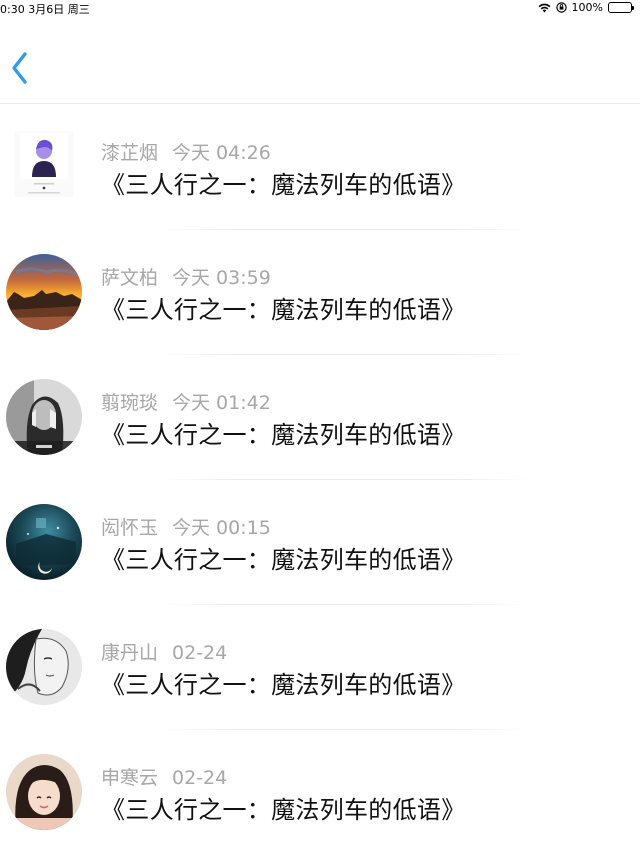 This screenshot has height=855, width=640. Describe the element at coordinates (320, 8) in the screenshot. I see `status-bar: 0:30 3月6日 周三 100%` at that location.